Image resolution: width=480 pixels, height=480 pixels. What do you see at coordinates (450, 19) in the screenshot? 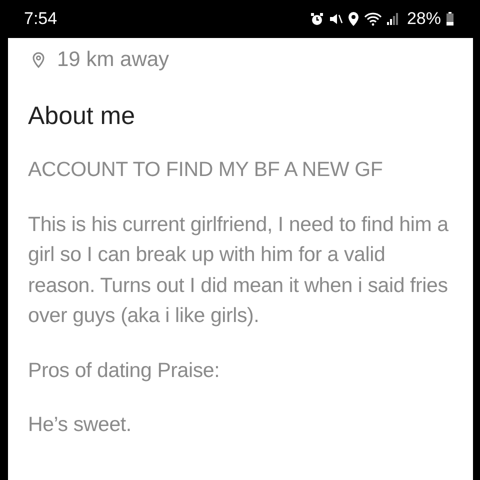
I see `battery-icon` at bounding box center [450, 19].